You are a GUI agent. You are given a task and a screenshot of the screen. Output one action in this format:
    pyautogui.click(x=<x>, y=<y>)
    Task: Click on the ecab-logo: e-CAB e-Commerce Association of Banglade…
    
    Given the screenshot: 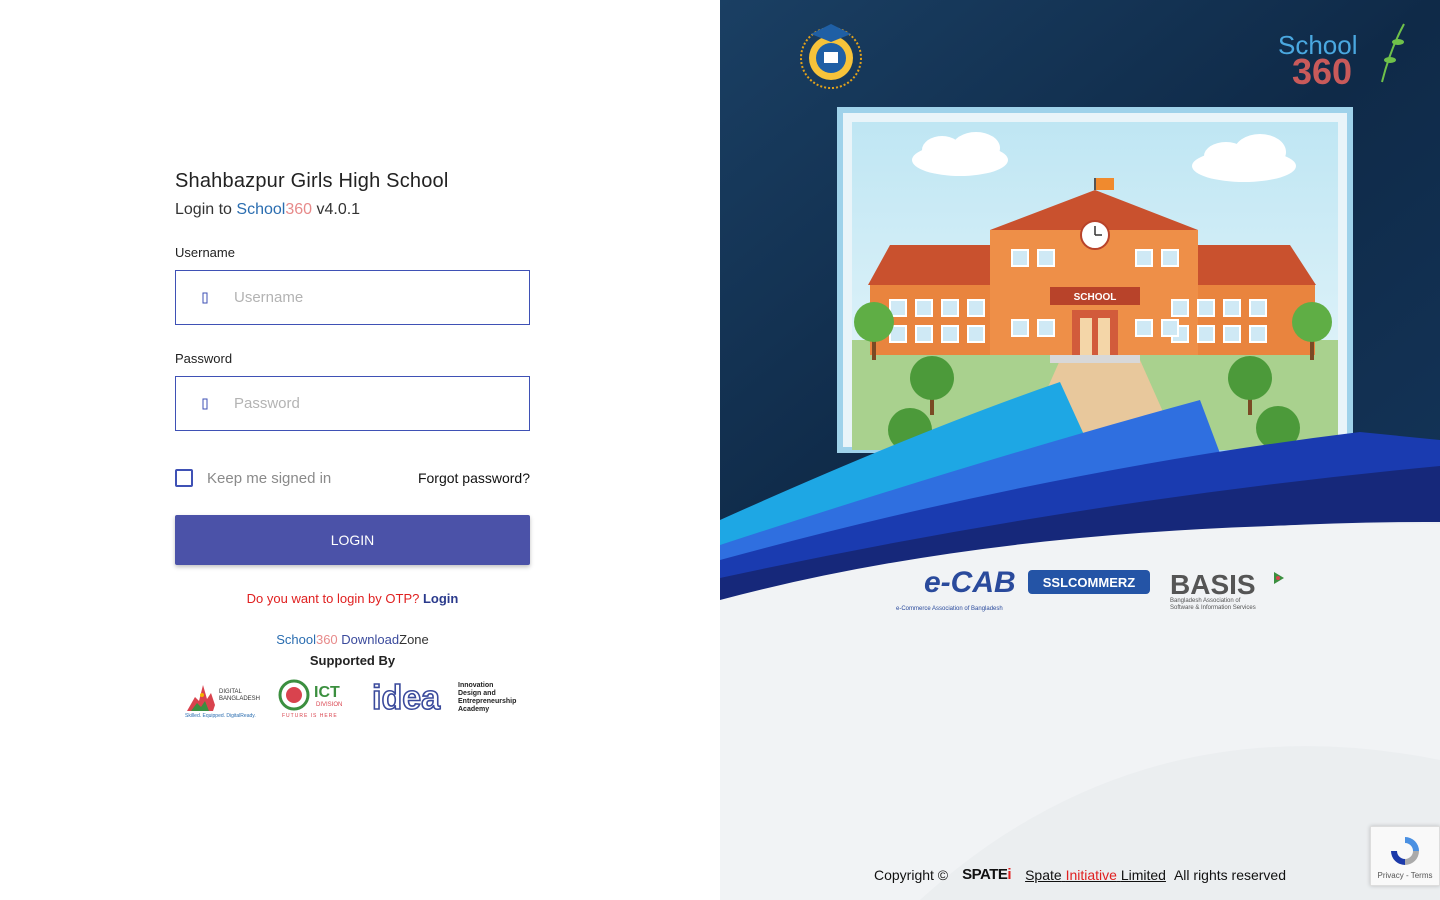 What is the action you would take?
    pyautogui.click(x=959, y=588)
    